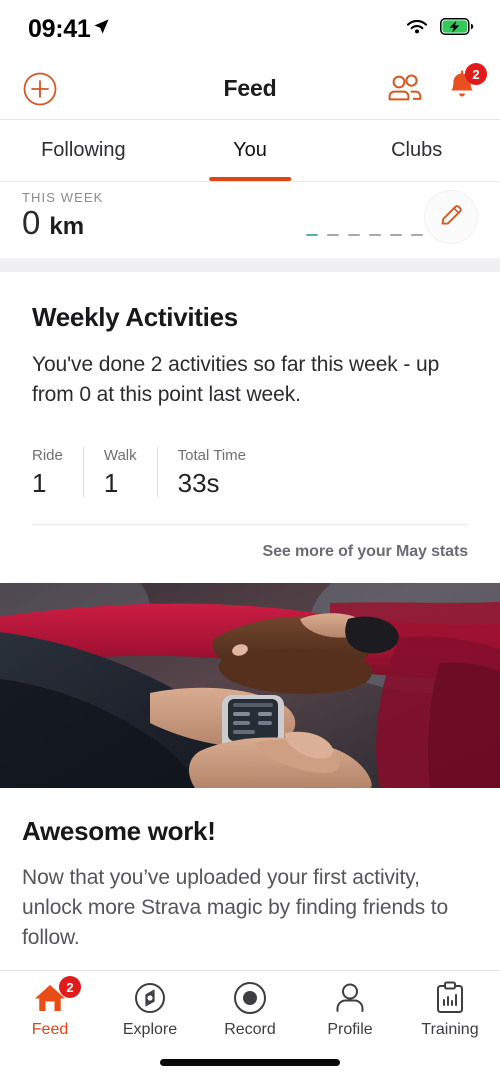  I want to click on nav-item-record: Record, so click(250, 1009).